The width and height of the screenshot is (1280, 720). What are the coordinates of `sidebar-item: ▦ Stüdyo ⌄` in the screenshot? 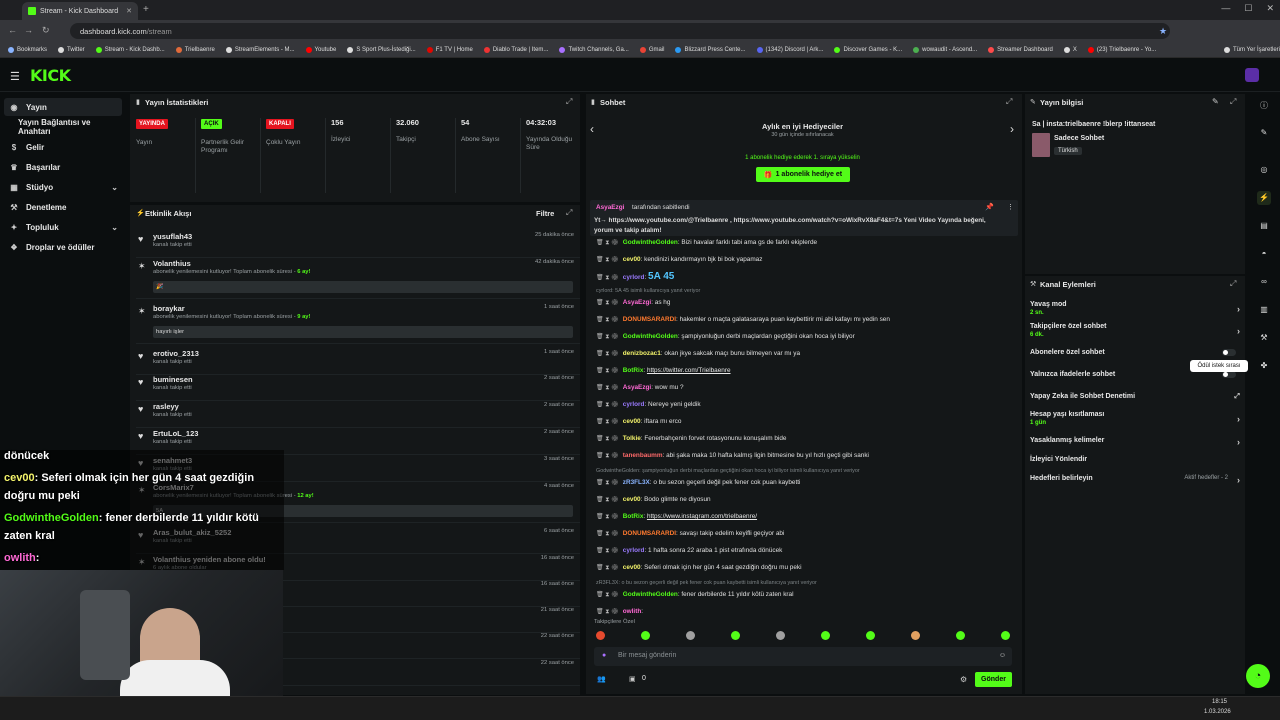 It's located at (63, 187).